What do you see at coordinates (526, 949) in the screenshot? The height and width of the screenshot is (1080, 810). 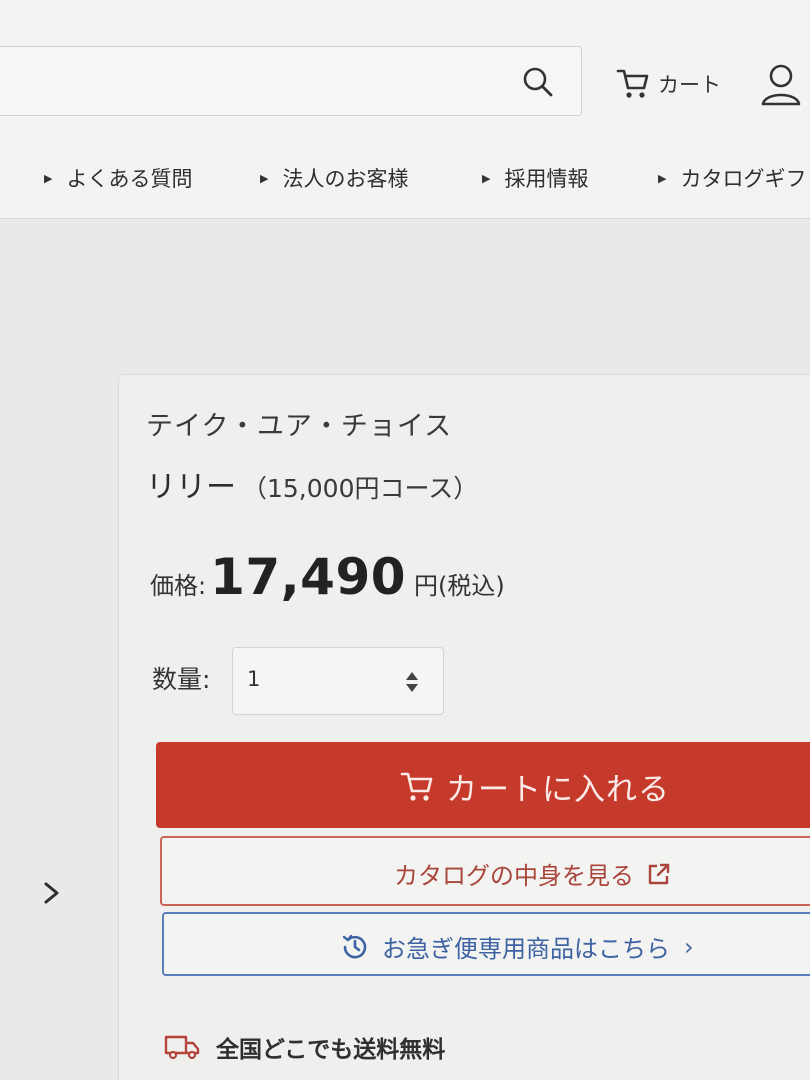 I see `express-delivery-label: お急ぎ便専用商品はこちら` at bounding box center [526, 949].